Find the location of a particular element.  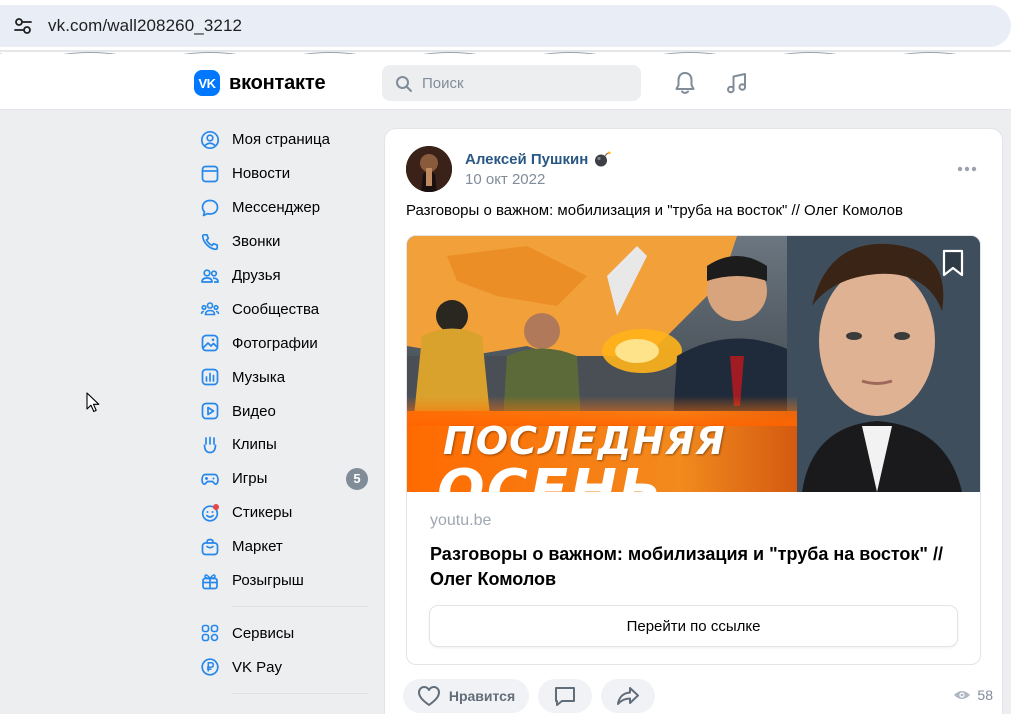

author-name: Алексей Пушкин is located at coordinates (538, 159).